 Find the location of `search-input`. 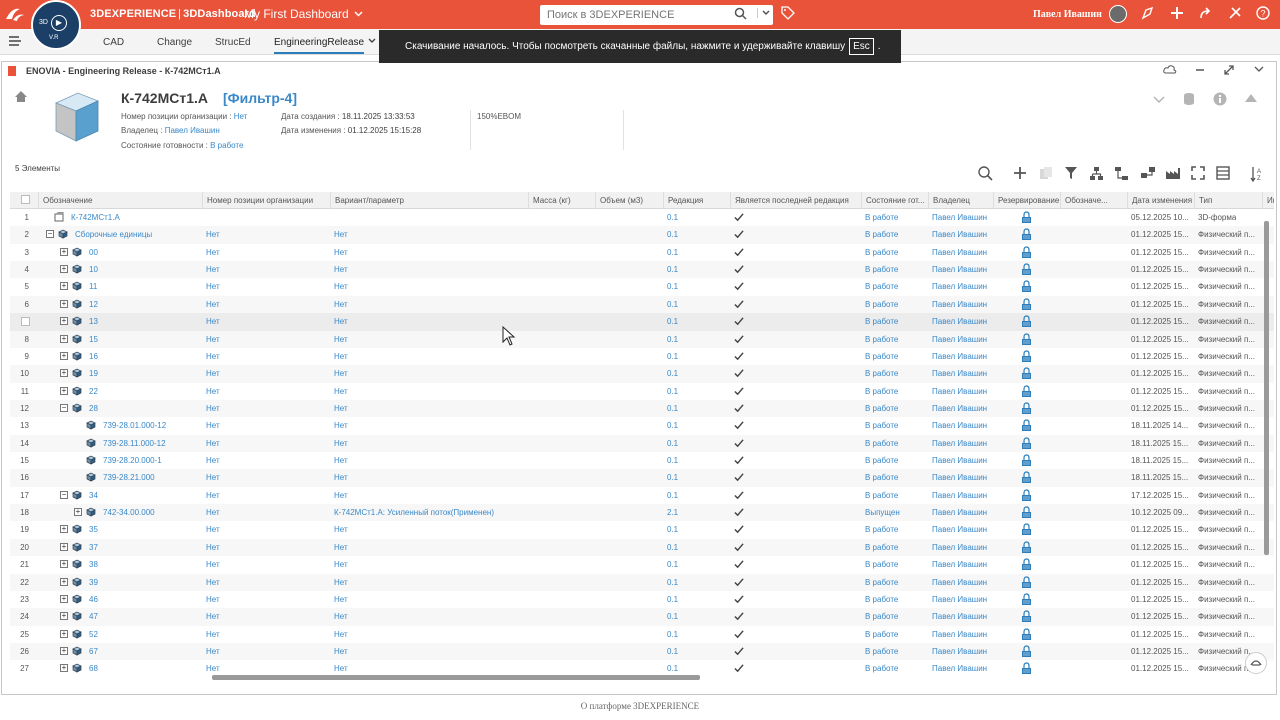

search-input is located at coordinates (632, 15).